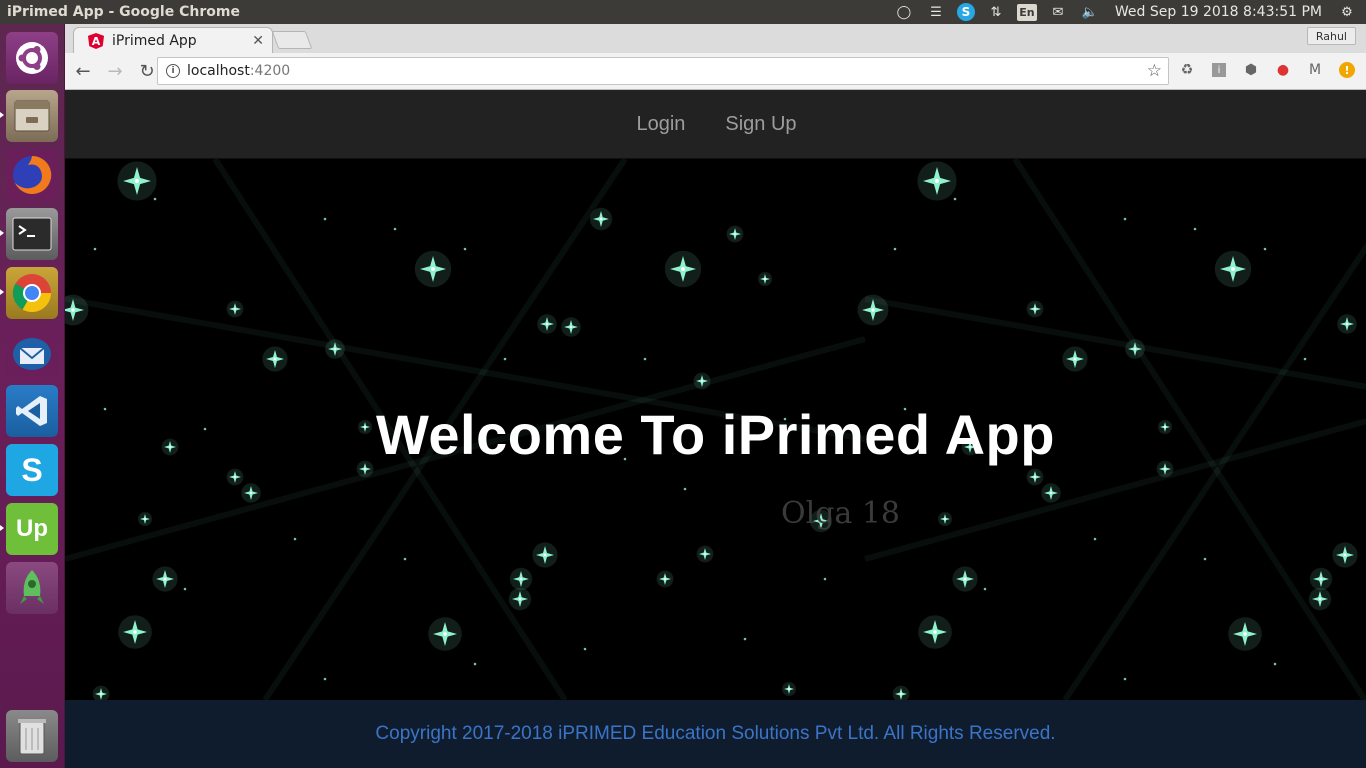 This screenshot has height=768, width=1366. What do you see at coordinates (258, 41) in the screenshot?
I see `close-tab-icon: ✕` at bounding box center [258, 41].